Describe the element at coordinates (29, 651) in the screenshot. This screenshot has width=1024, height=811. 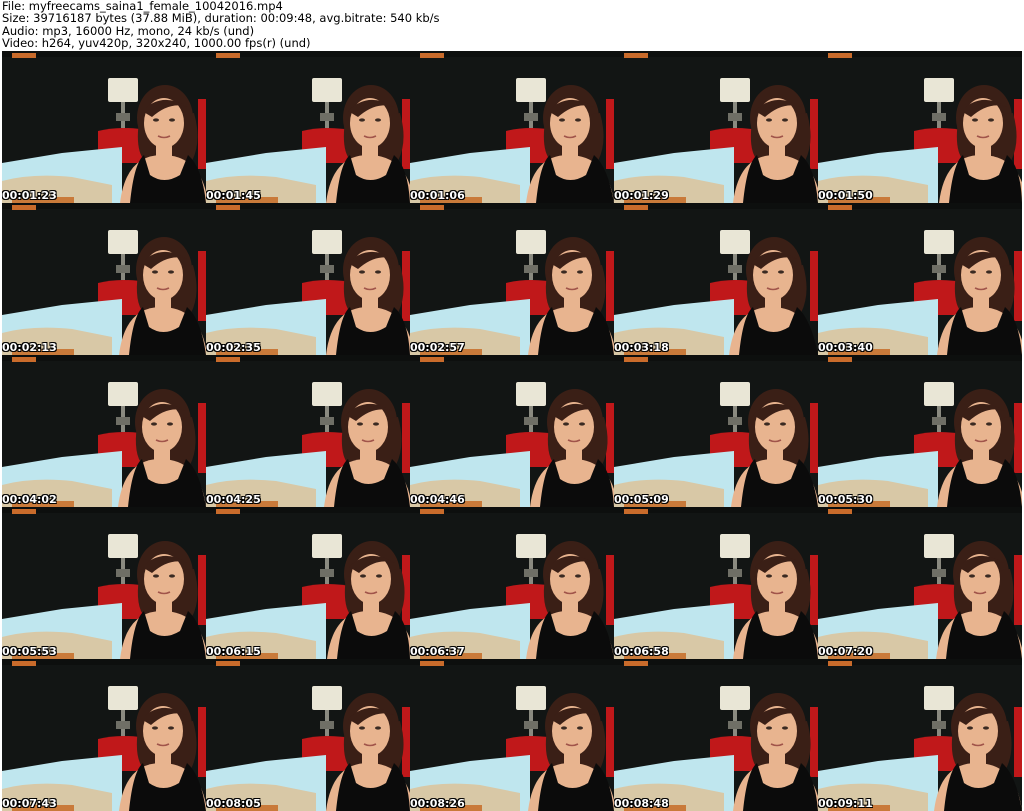
I see `thumbnail-timestamp: 00:05:53` at that location.